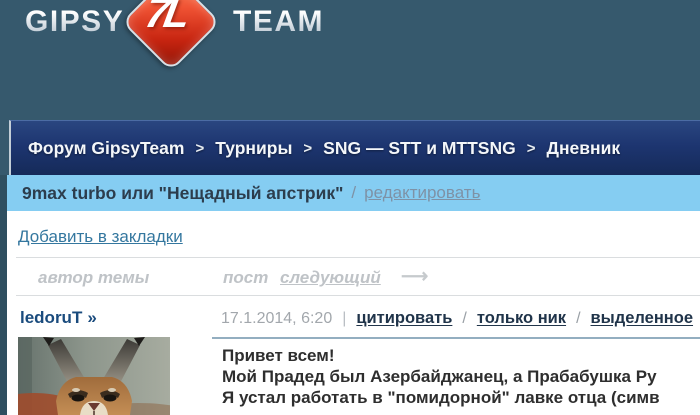  What do you see at coordinates (330, 278) in the screenshot?
I see `next-post-link: следующий` at bounding box center [330, 278].